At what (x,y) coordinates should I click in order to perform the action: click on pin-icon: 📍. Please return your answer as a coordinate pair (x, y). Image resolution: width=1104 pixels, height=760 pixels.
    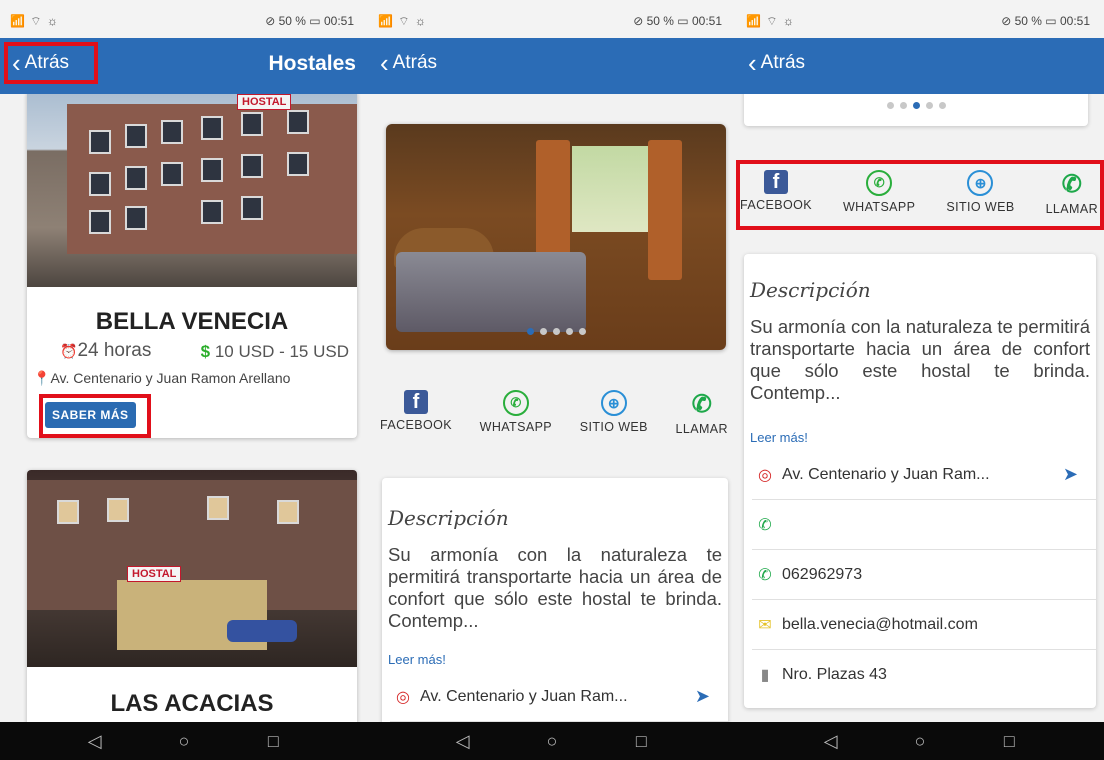
    Looking at the image, I should click on (42, 378).